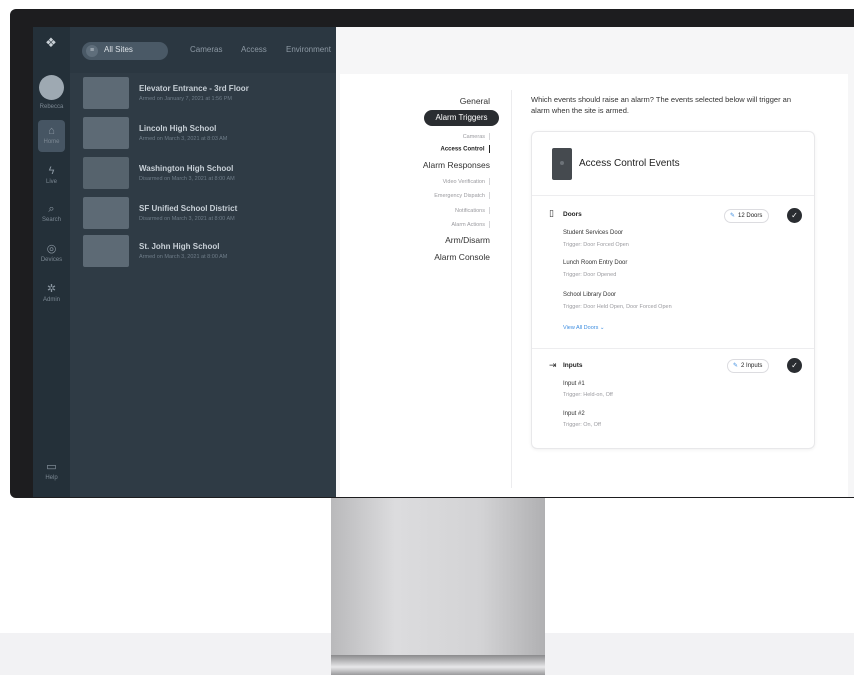 The image size is (854, 675). I want to click on chevron-down-icon: ⌄, so click(602, 328).